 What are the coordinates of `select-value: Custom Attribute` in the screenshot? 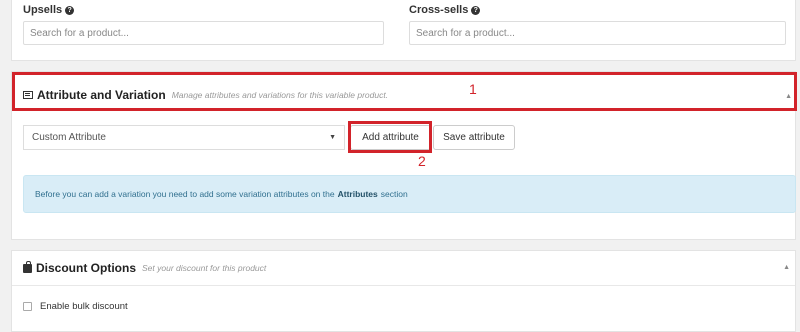 It's located at (69, 137).